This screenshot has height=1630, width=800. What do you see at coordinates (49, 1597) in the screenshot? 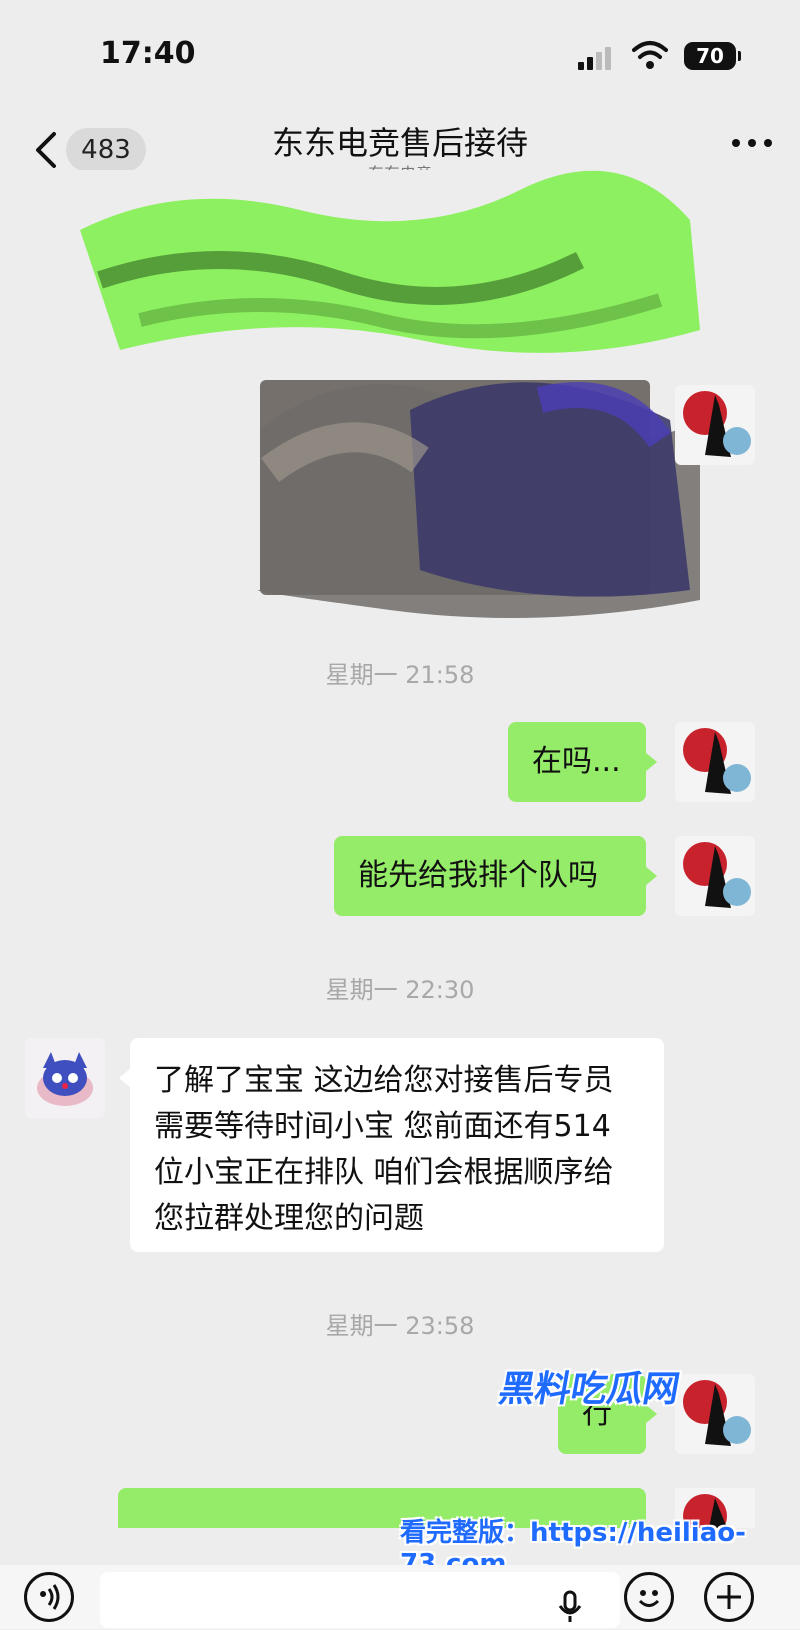
I see `voice-icon` at bounding box center [49, 1597].